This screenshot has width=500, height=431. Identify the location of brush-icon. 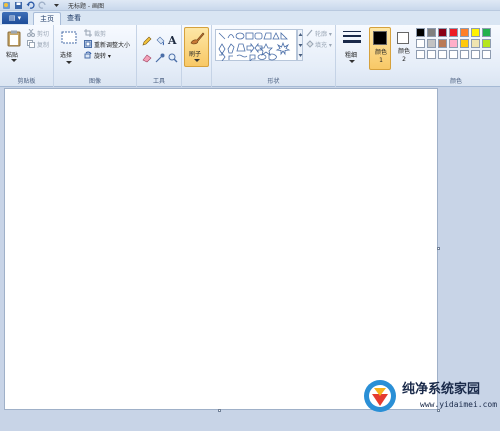
(197, 38).